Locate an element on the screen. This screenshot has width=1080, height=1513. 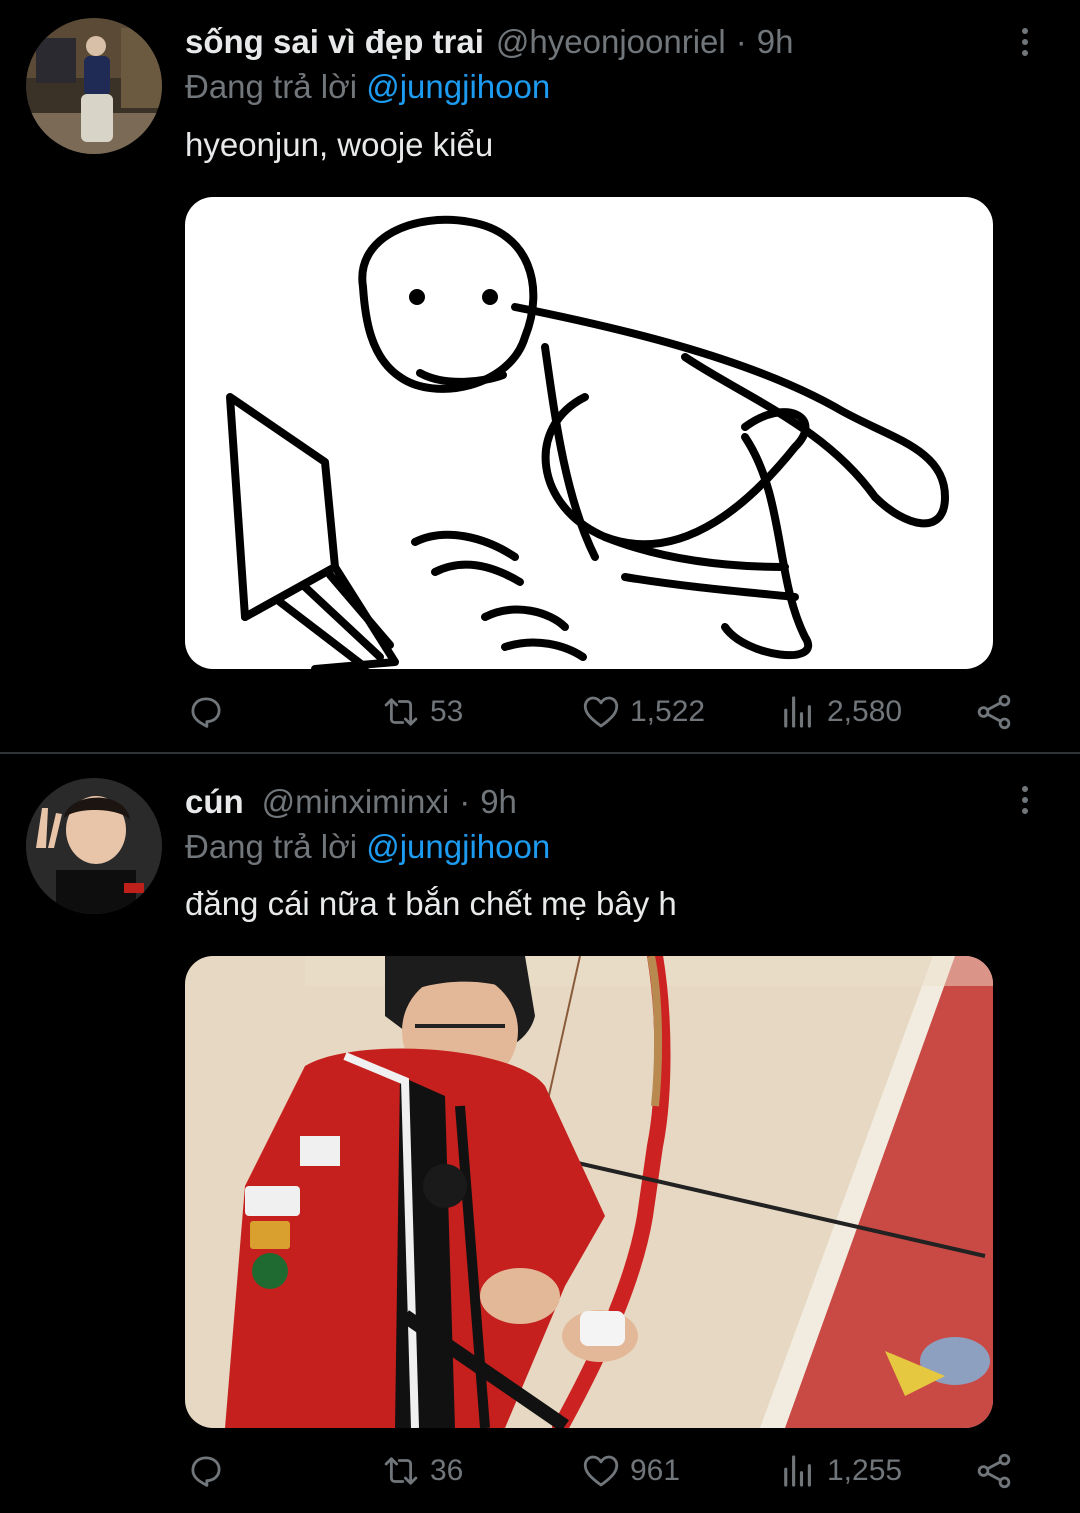
user-handle: @minximinxi is located at coordinates (356, 802).